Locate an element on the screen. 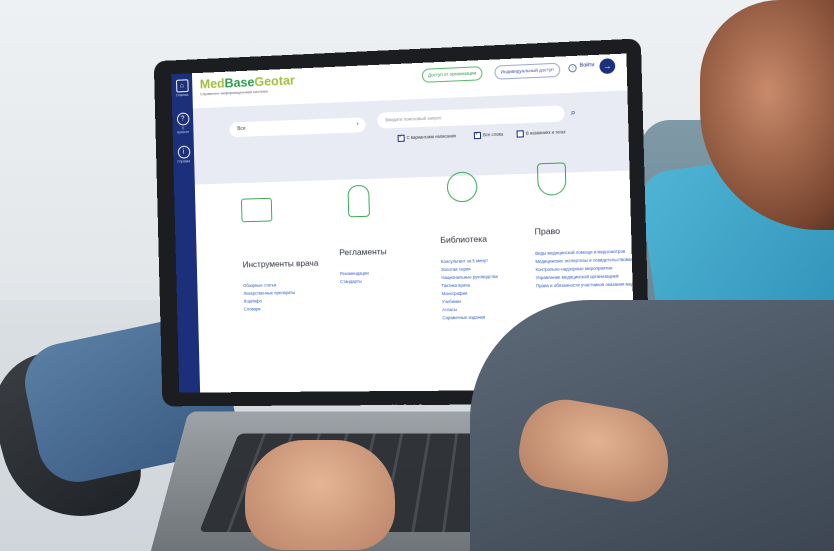  link-item: Словари is located at coordinates (282, 308).